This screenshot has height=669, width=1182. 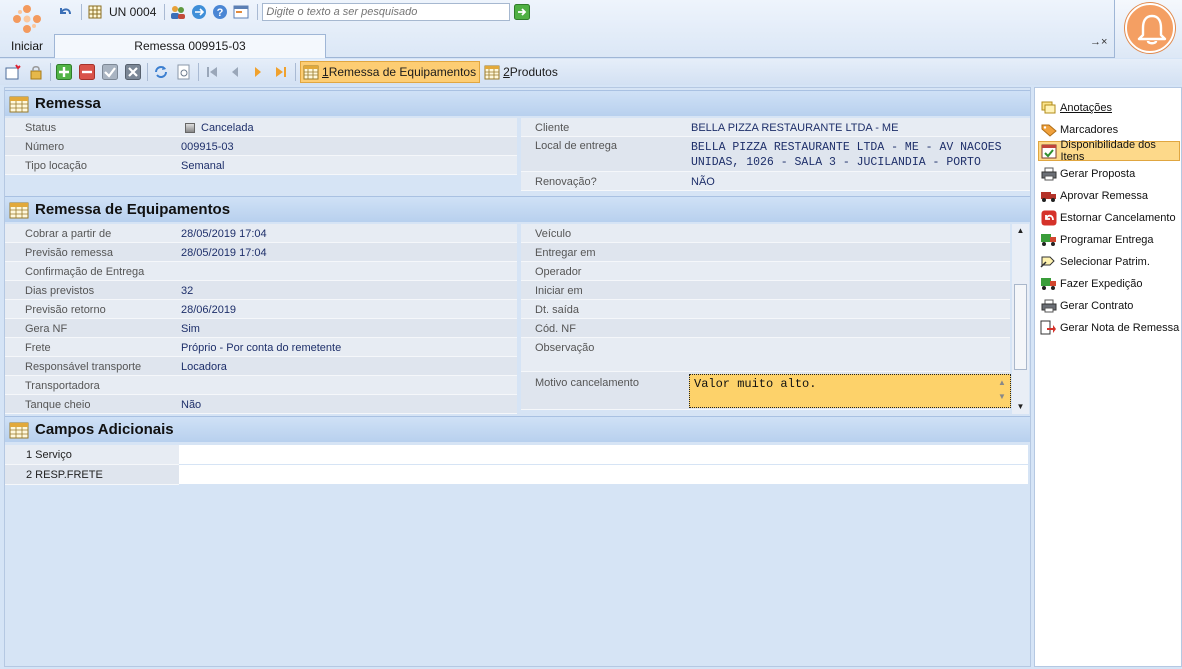 I want to click on document-tab: Remessa 009915-03, so click(x=190, y=46).